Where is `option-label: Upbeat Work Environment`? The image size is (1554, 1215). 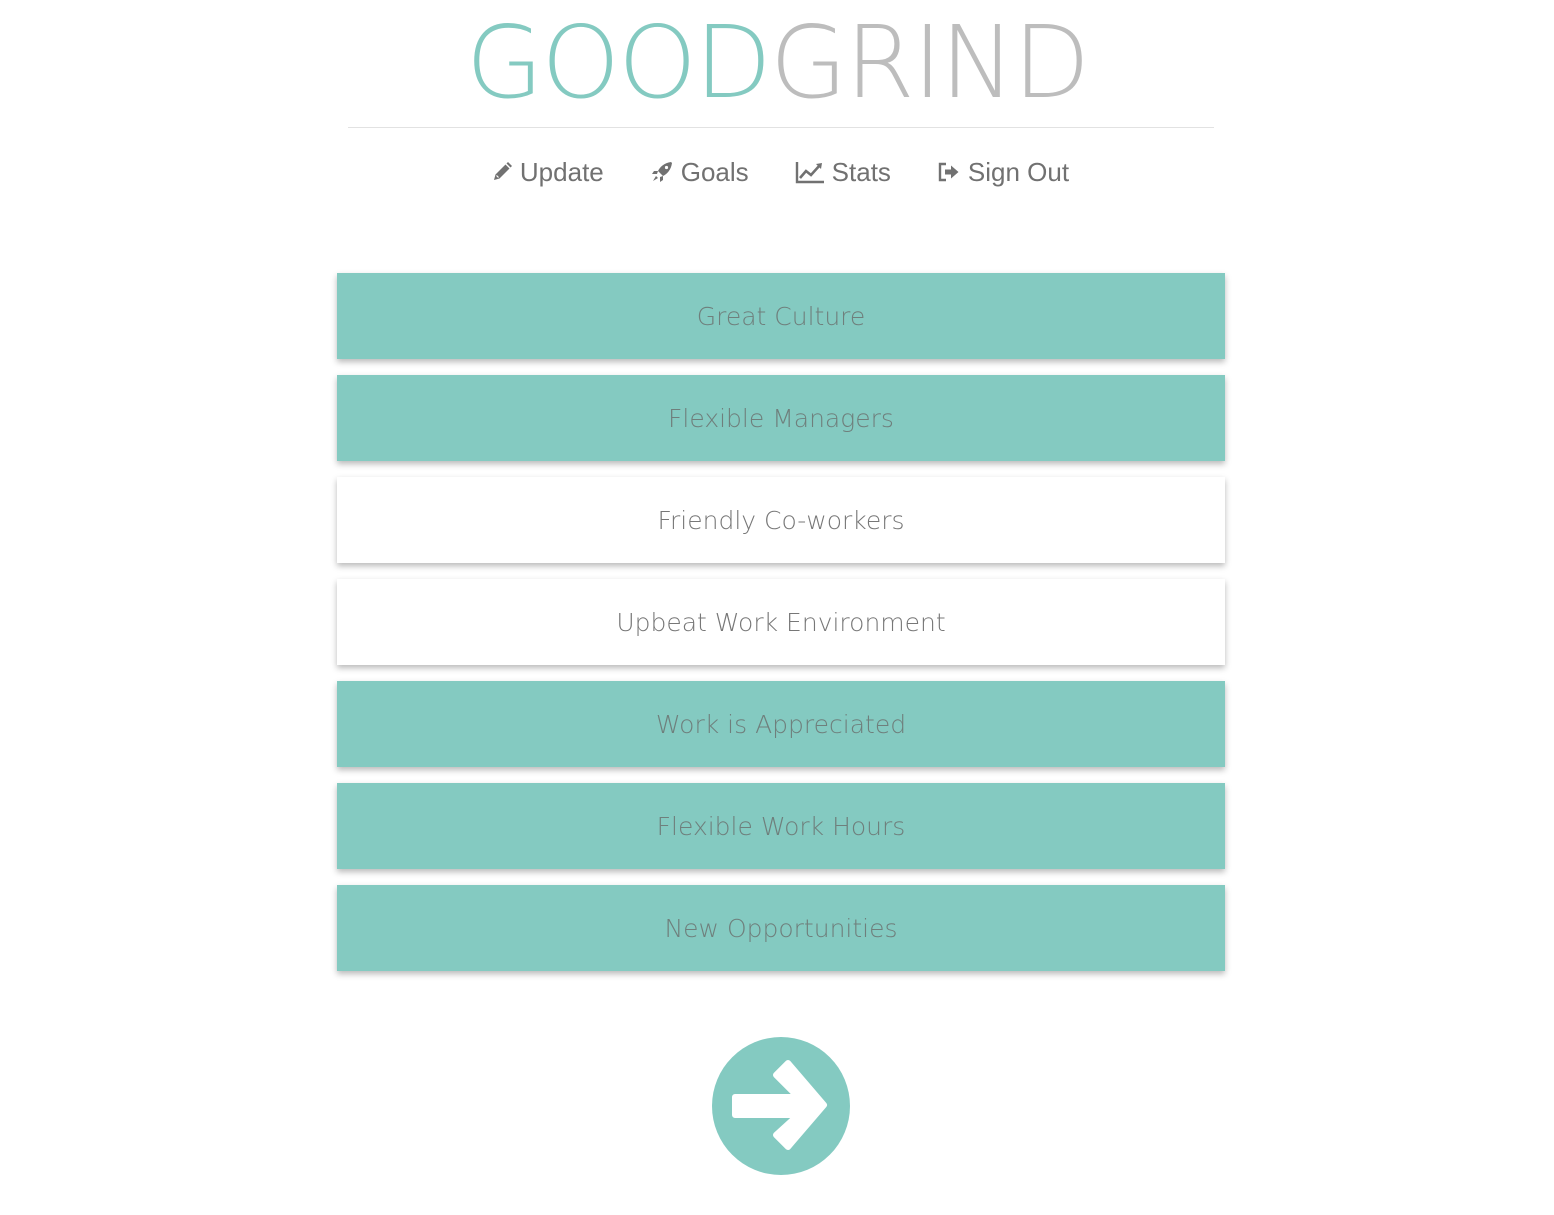
option-label: Upbeat Work Environment is located at coordinates (781, 622).